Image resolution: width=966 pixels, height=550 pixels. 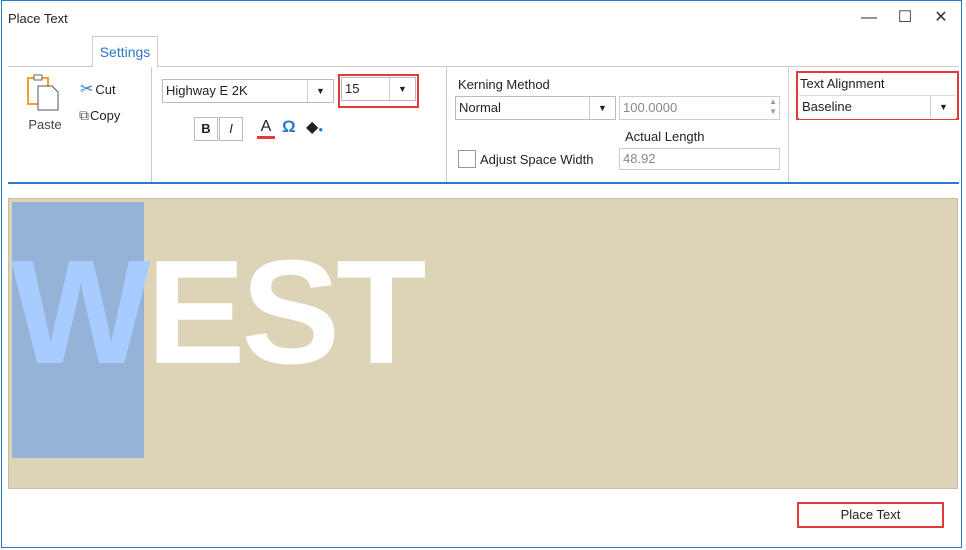 What do you see at coordinates (207, 90) in the screenshot?
I see `font-name-value: Highway E 2K` at bounding box center [207, 90].